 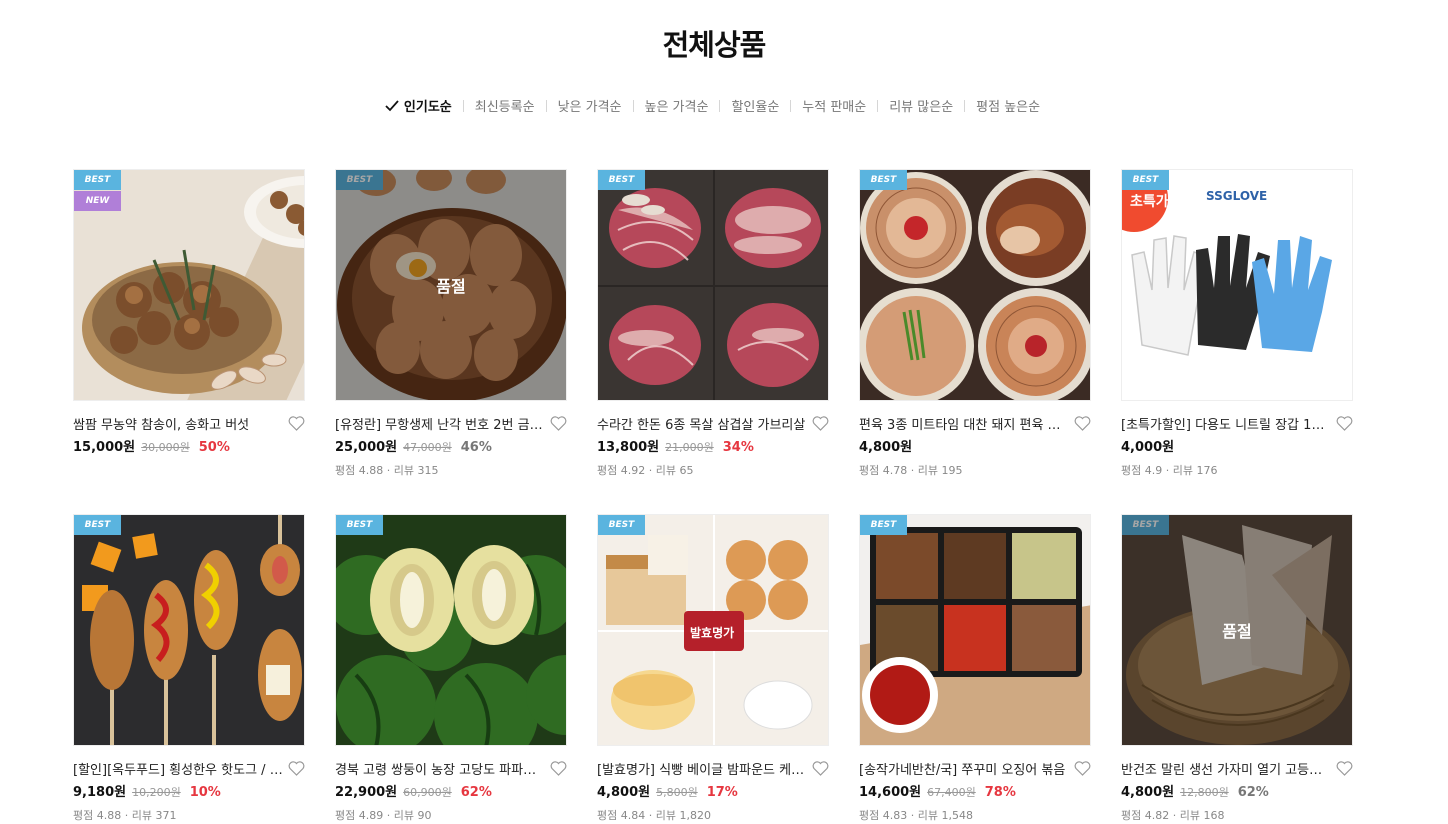 I want to click on product-name-row: [초특가할인] 다용도 니트릴 장갑 100매, so click(x=1237, y=423).